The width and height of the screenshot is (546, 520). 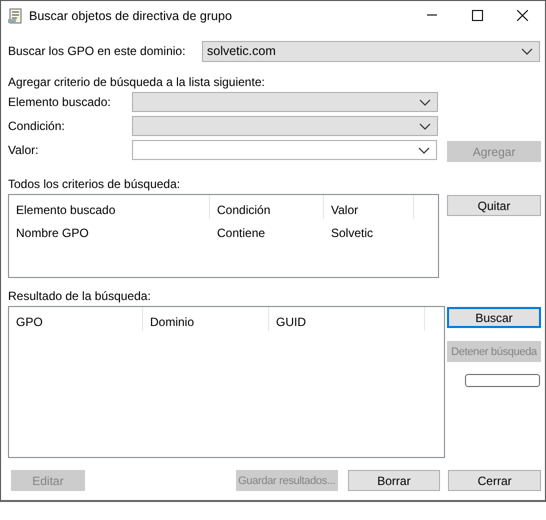 I want to click on column-header: GPO, so click(x=76, y=319).